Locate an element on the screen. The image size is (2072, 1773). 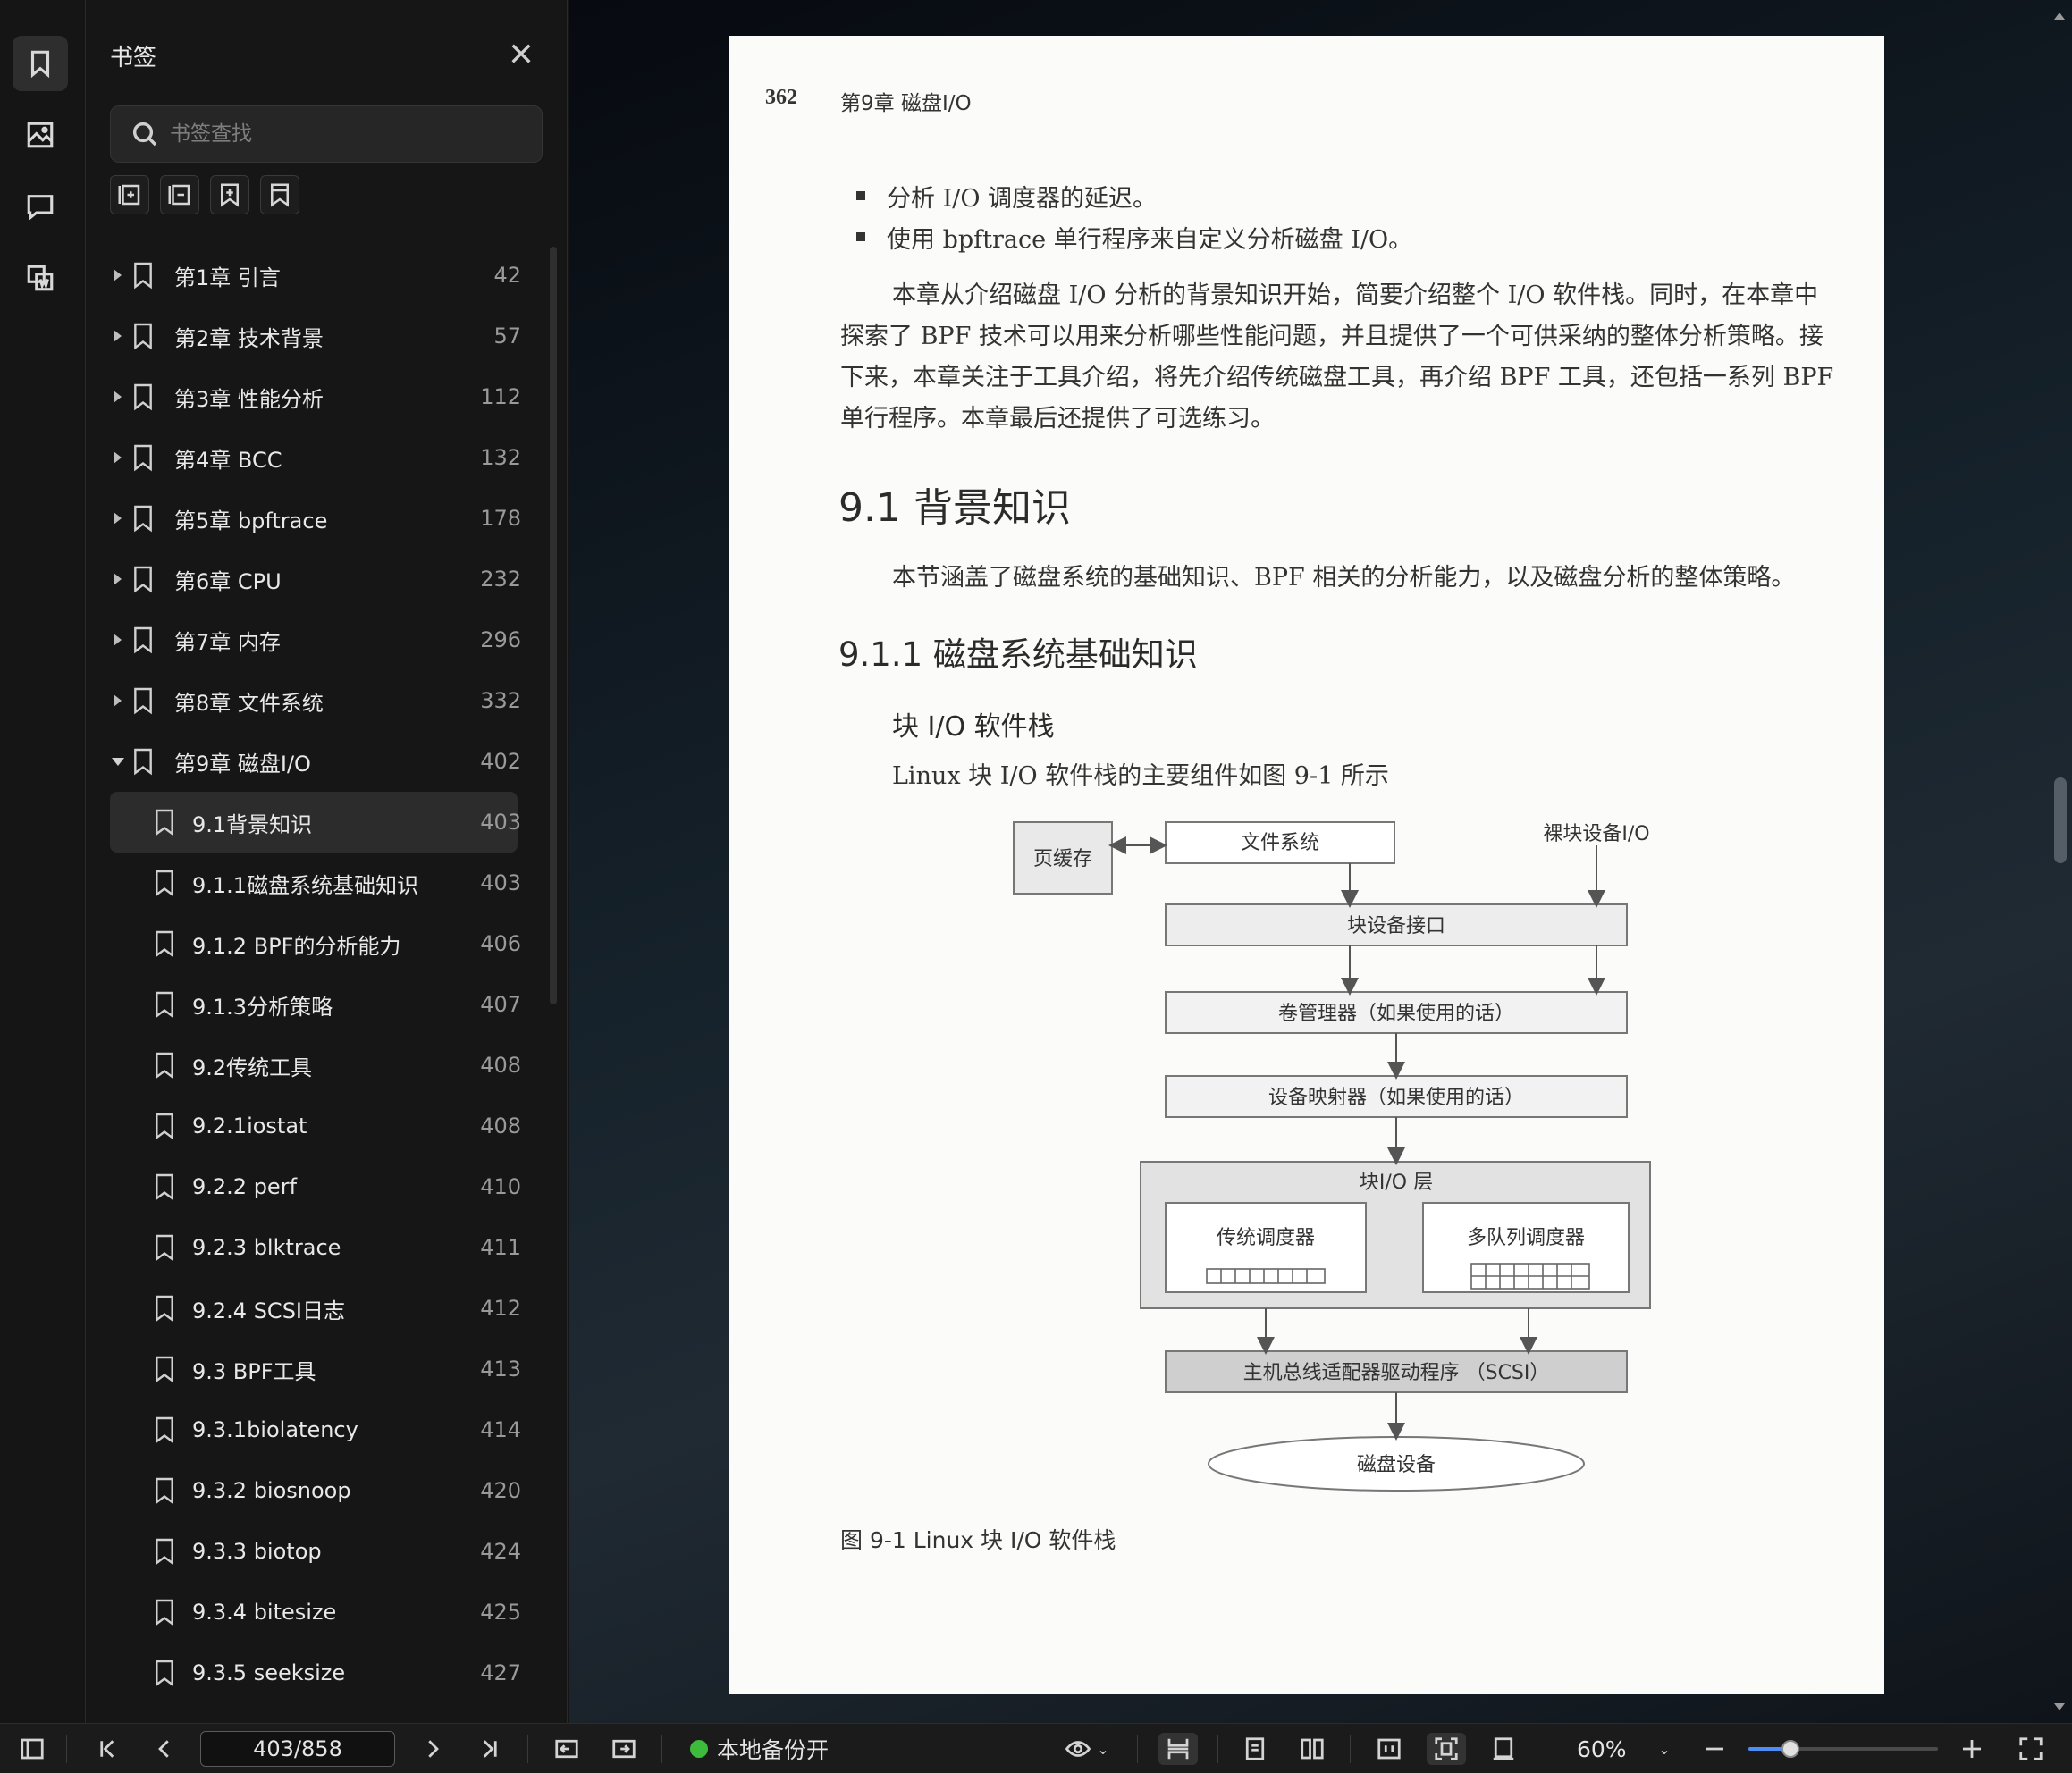
fit-page-button is located at coordinates (1446, 1749).